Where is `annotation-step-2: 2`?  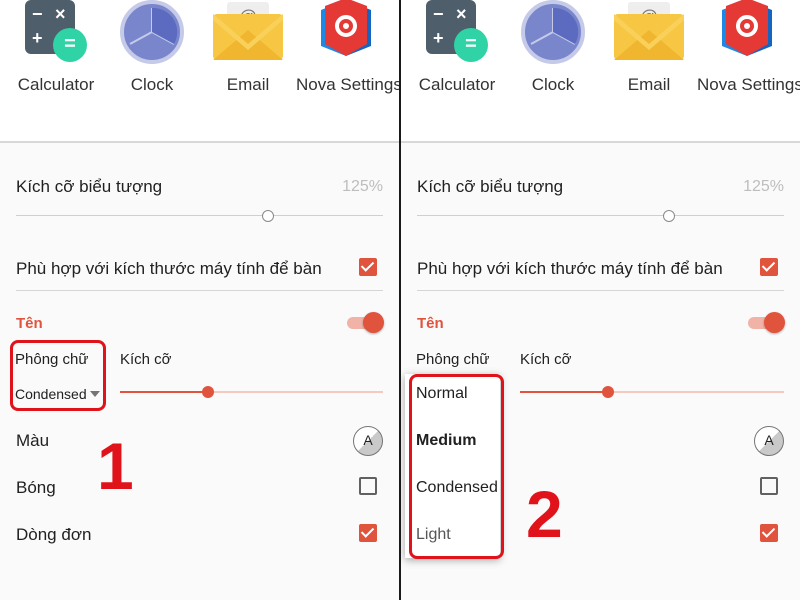
annotation-step-2: 2 is located at coordinates (544, 514).